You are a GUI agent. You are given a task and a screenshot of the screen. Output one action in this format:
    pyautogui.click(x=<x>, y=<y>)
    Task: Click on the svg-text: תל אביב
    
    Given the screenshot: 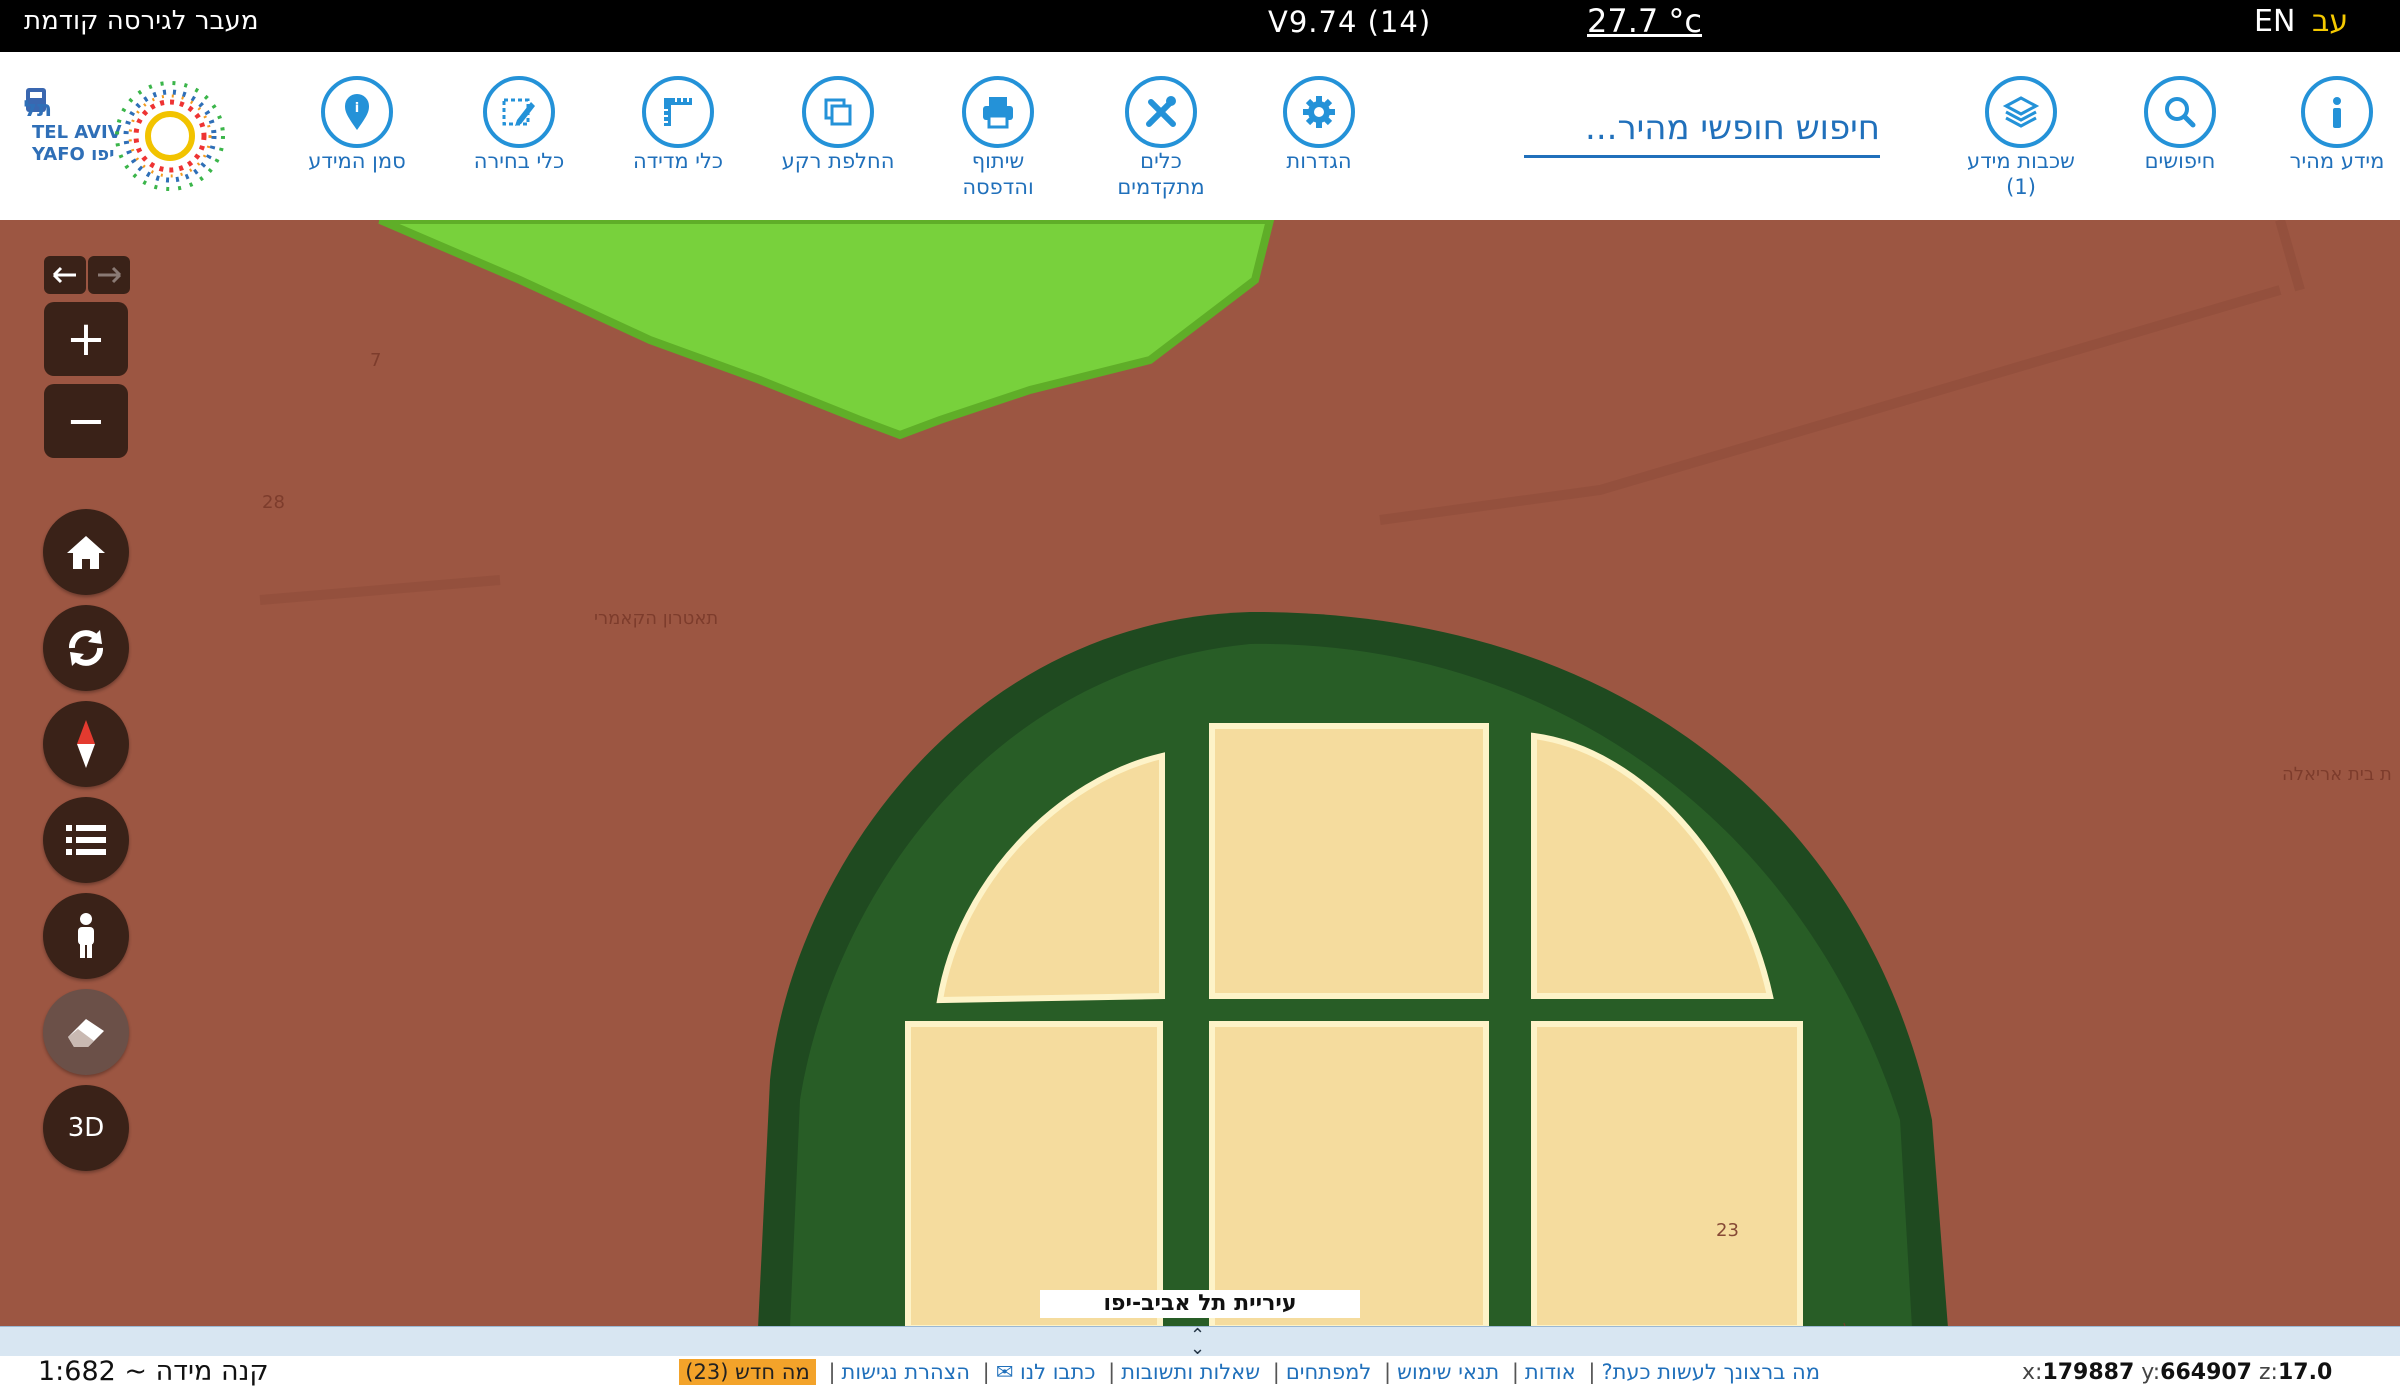 What is the action you would take?
    pyautogui.click(x=35, y=109)
    